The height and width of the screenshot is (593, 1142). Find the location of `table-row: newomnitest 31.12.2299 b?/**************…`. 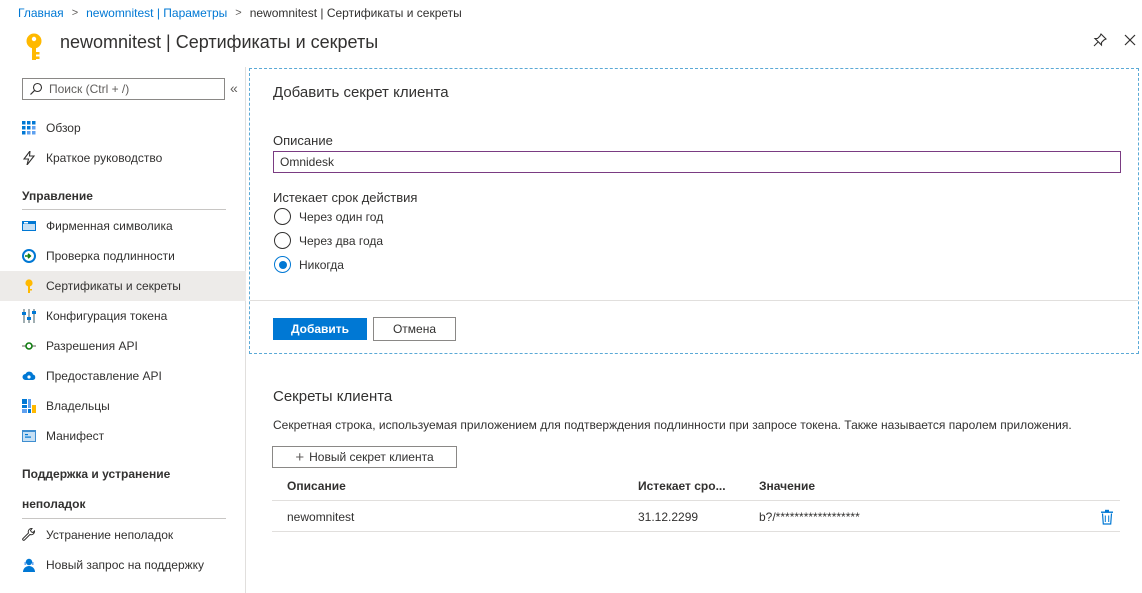

table-row: newomnitest 31.12.2299 b?/**************… is located at coordinates (696, 517).